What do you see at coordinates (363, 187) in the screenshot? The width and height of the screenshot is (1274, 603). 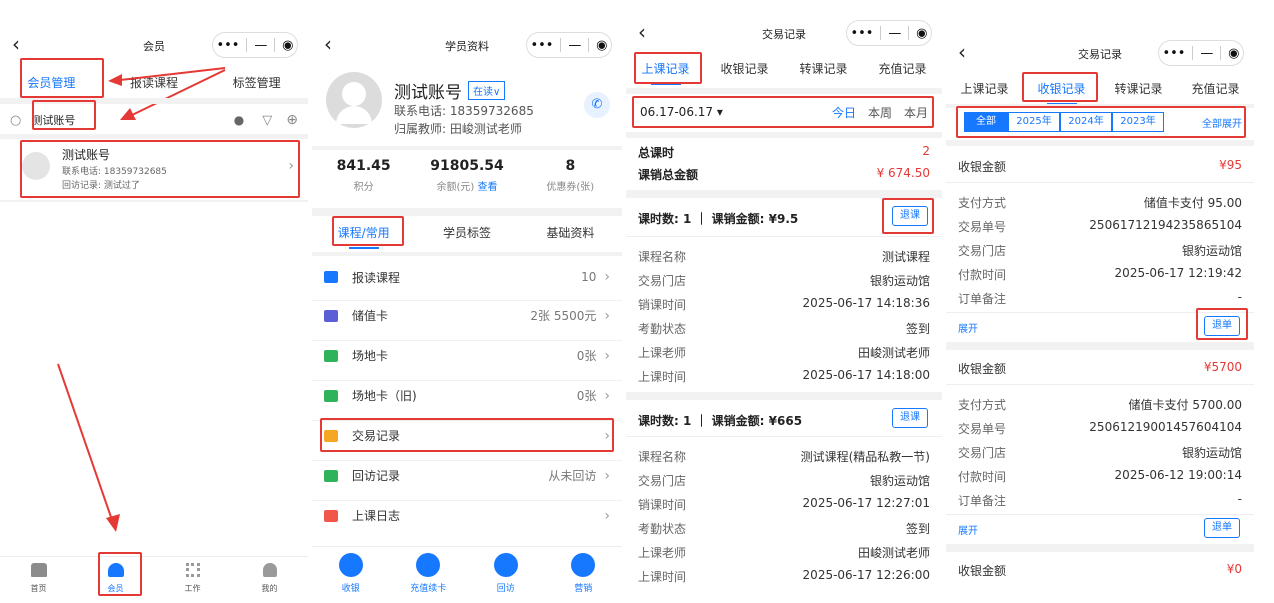 I see `stat-label: 积分` at bounding box center [363, 187].